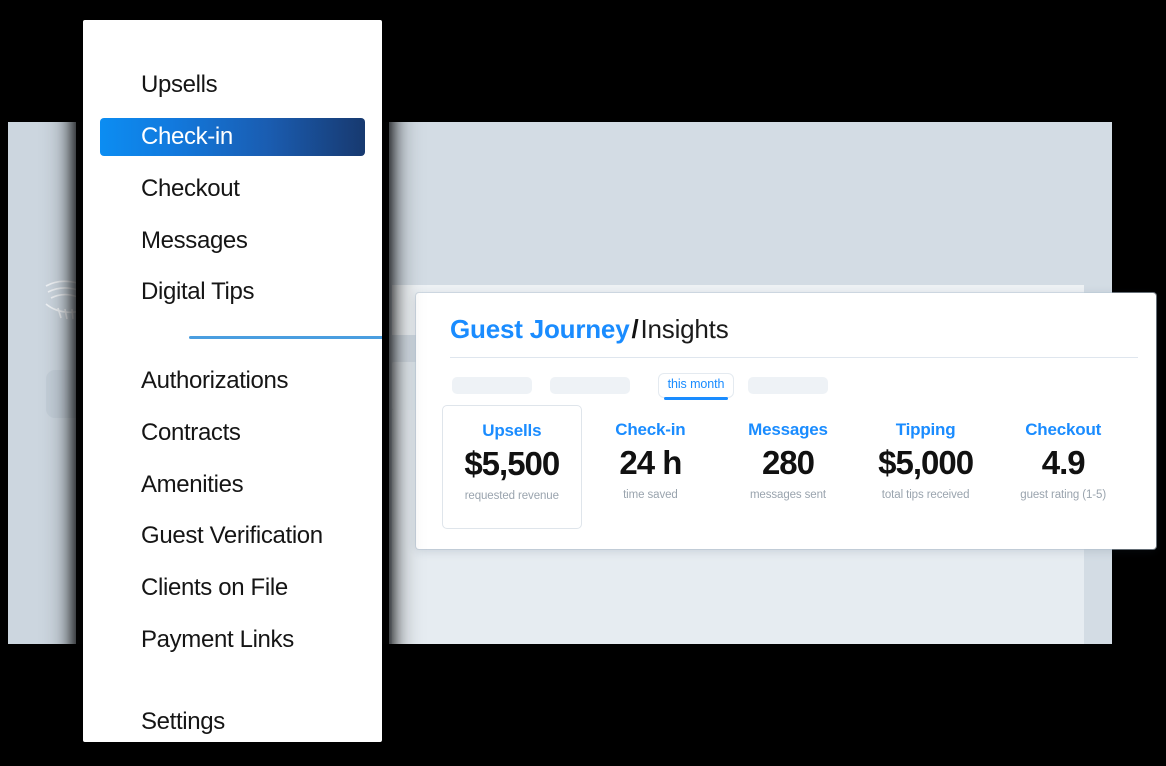 The width and height of the screenshot is (1166, 766). Describe the element at coordinates (926, 462) in the screenshot. I see `kpi-value: $5,000` at that location.